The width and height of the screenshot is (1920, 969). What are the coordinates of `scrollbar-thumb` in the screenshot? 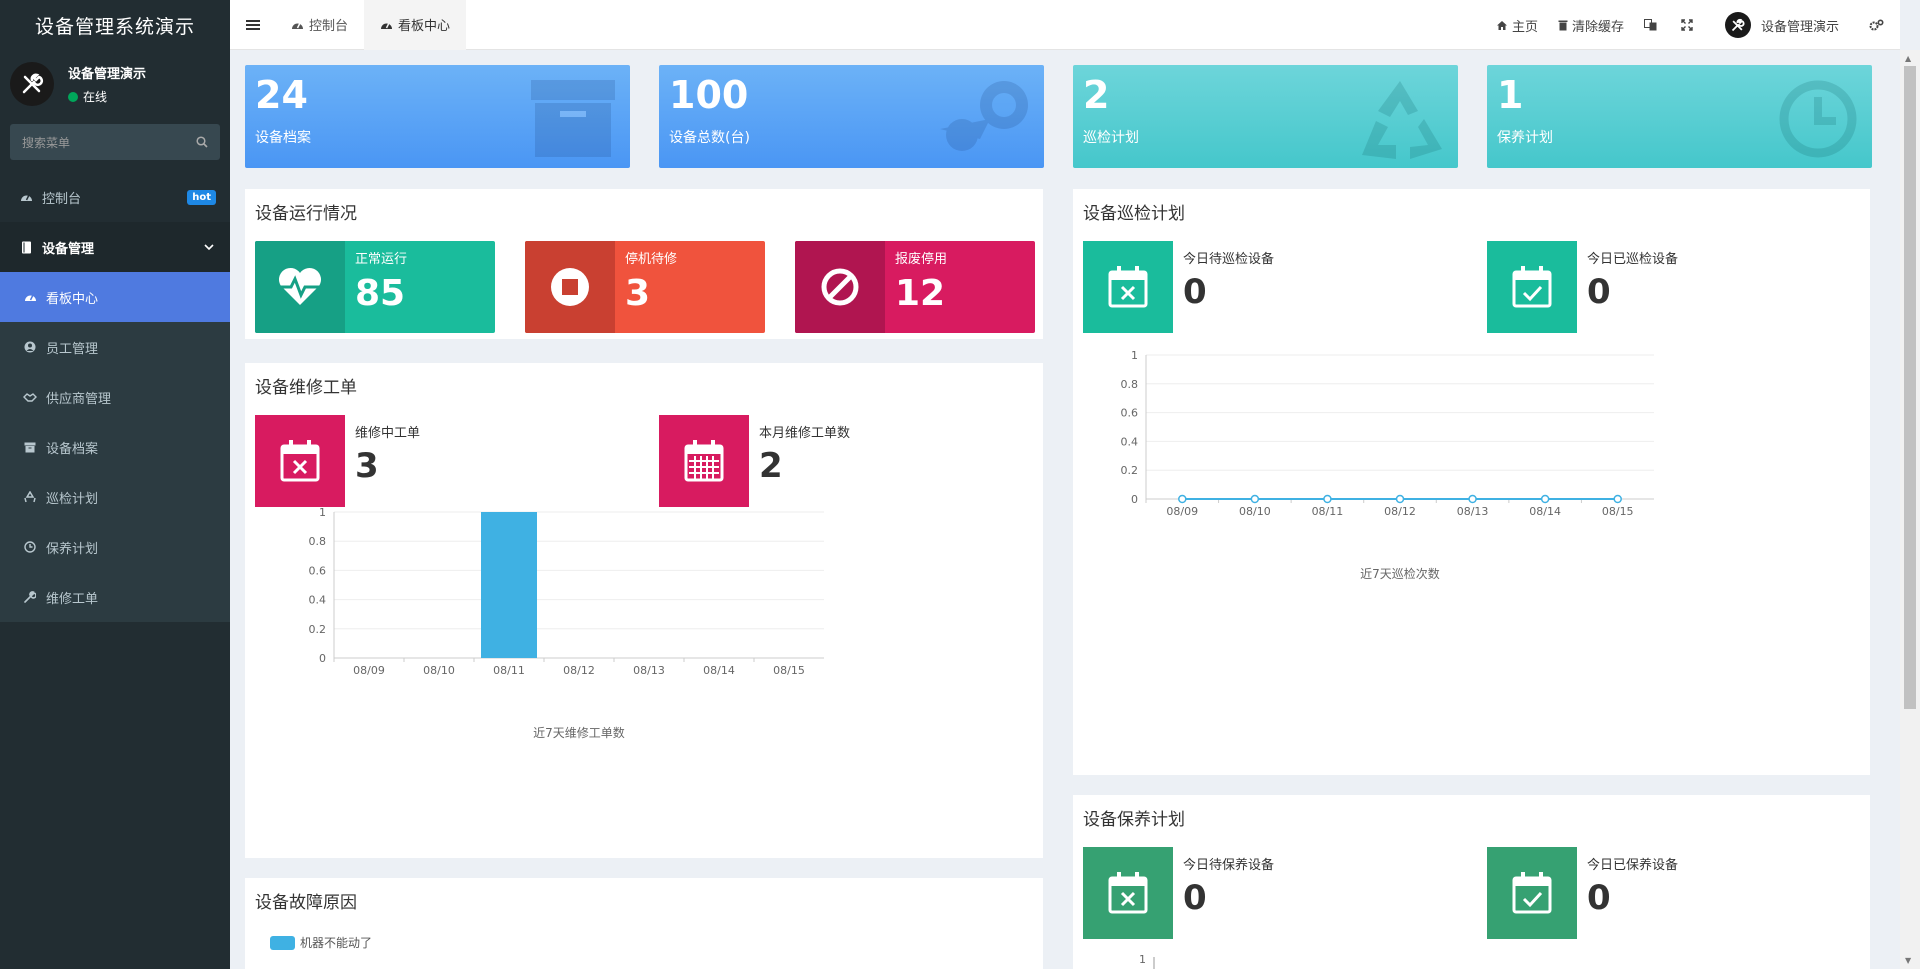 It's located at (1910, 387).